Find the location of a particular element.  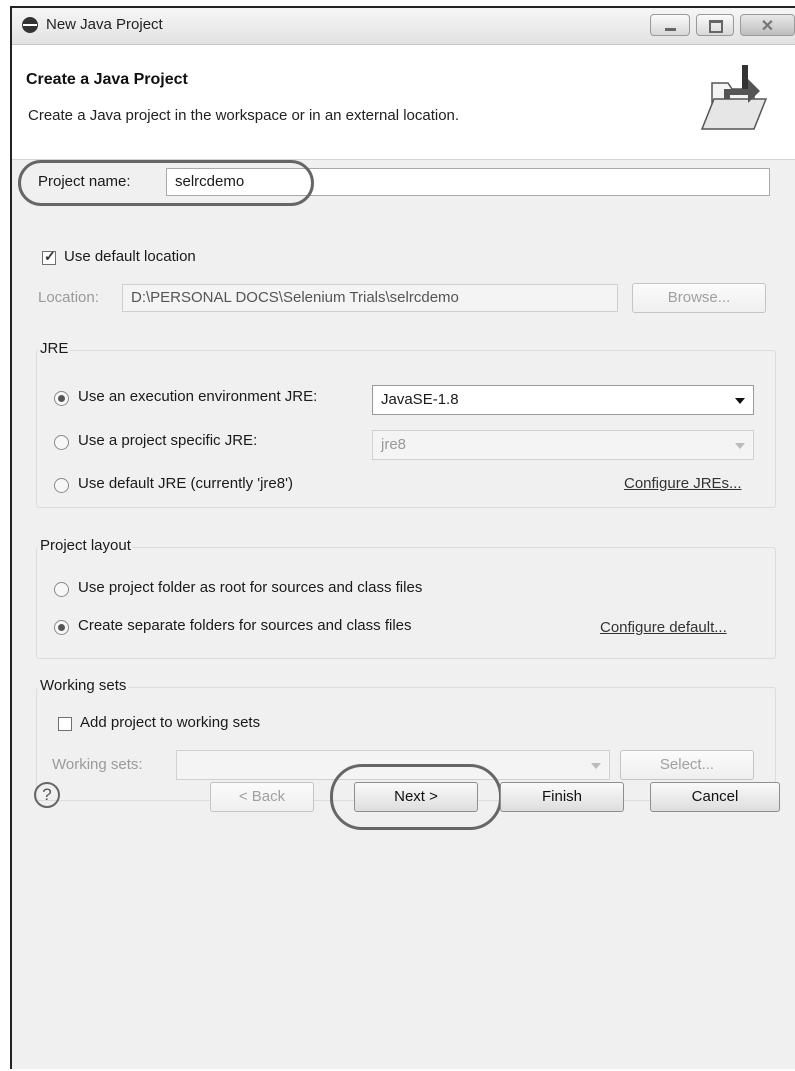

help-icon: ? is located at coordinates (47, 795).